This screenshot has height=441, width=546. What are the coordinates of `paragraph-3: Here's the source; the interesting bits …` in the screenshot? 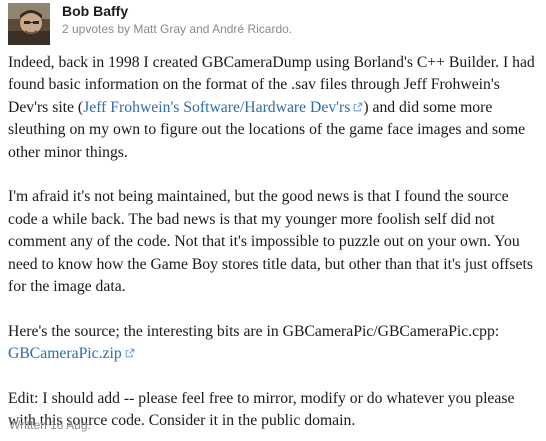 It's located at (275, 343).